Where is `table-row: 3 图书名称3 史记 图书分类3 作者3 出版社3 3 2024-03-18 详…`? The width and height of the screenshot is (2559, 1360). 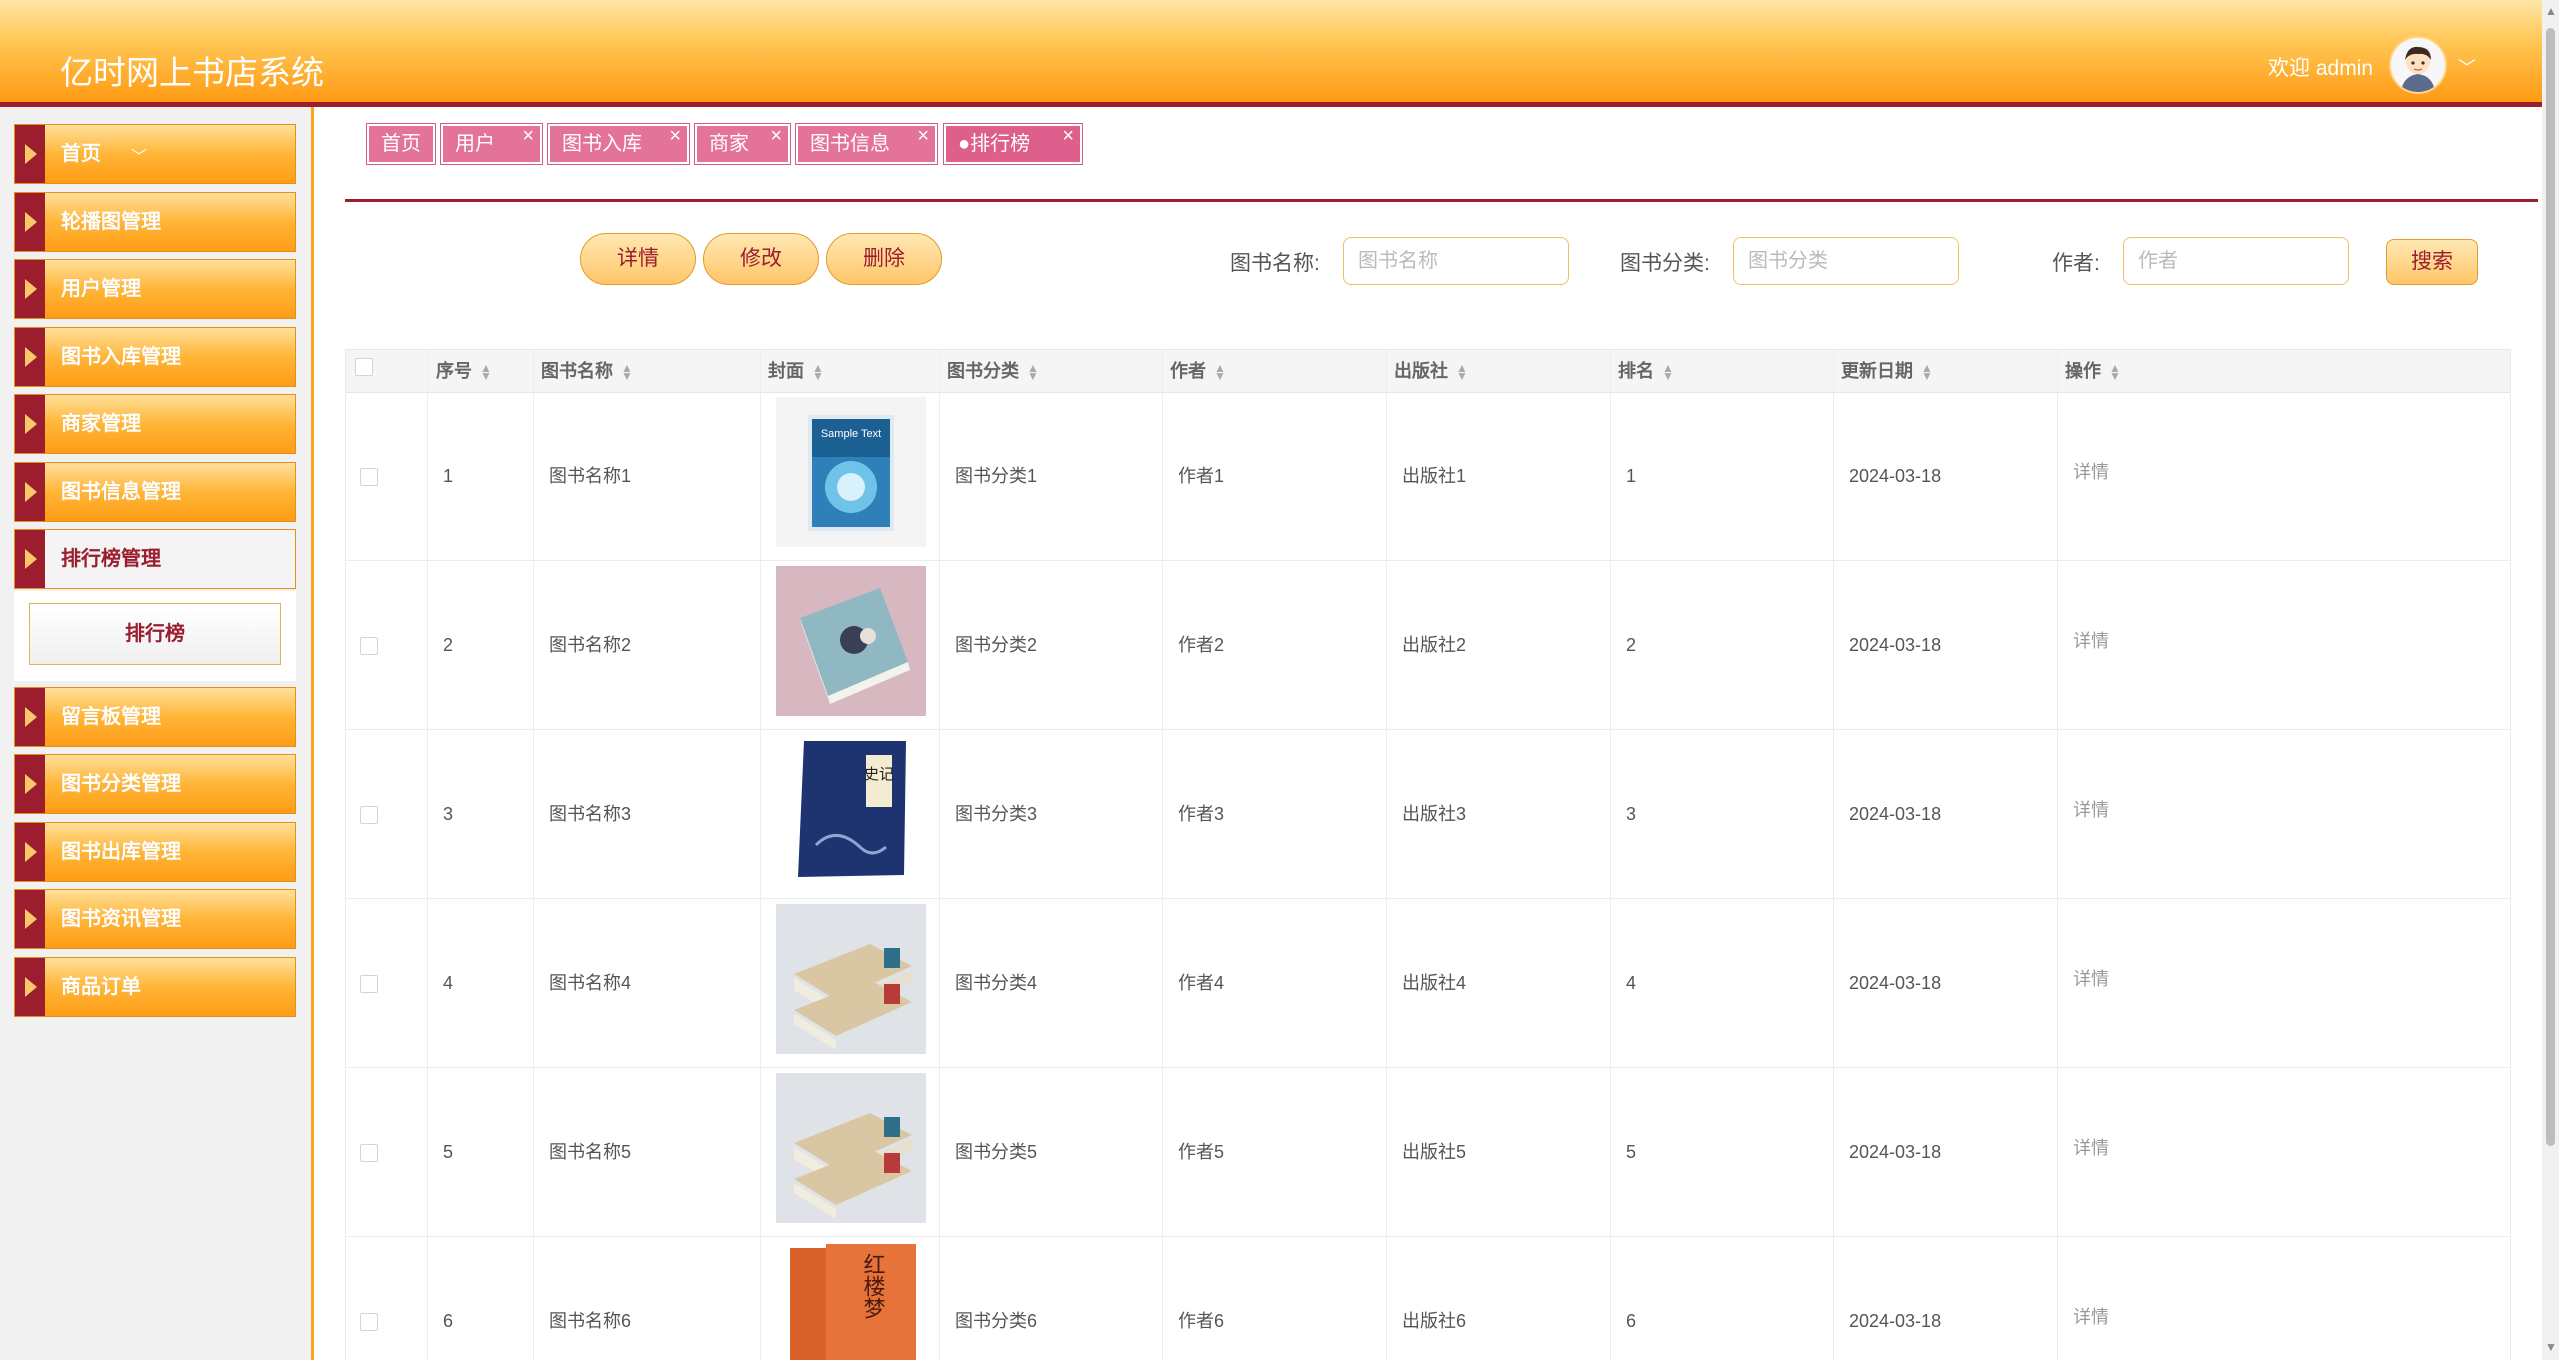
table-row: 3 图书名称3 史记 图书分类3 作者3 出版社3 3 2024-03-18 详… is located at coordinates (1428, 814).